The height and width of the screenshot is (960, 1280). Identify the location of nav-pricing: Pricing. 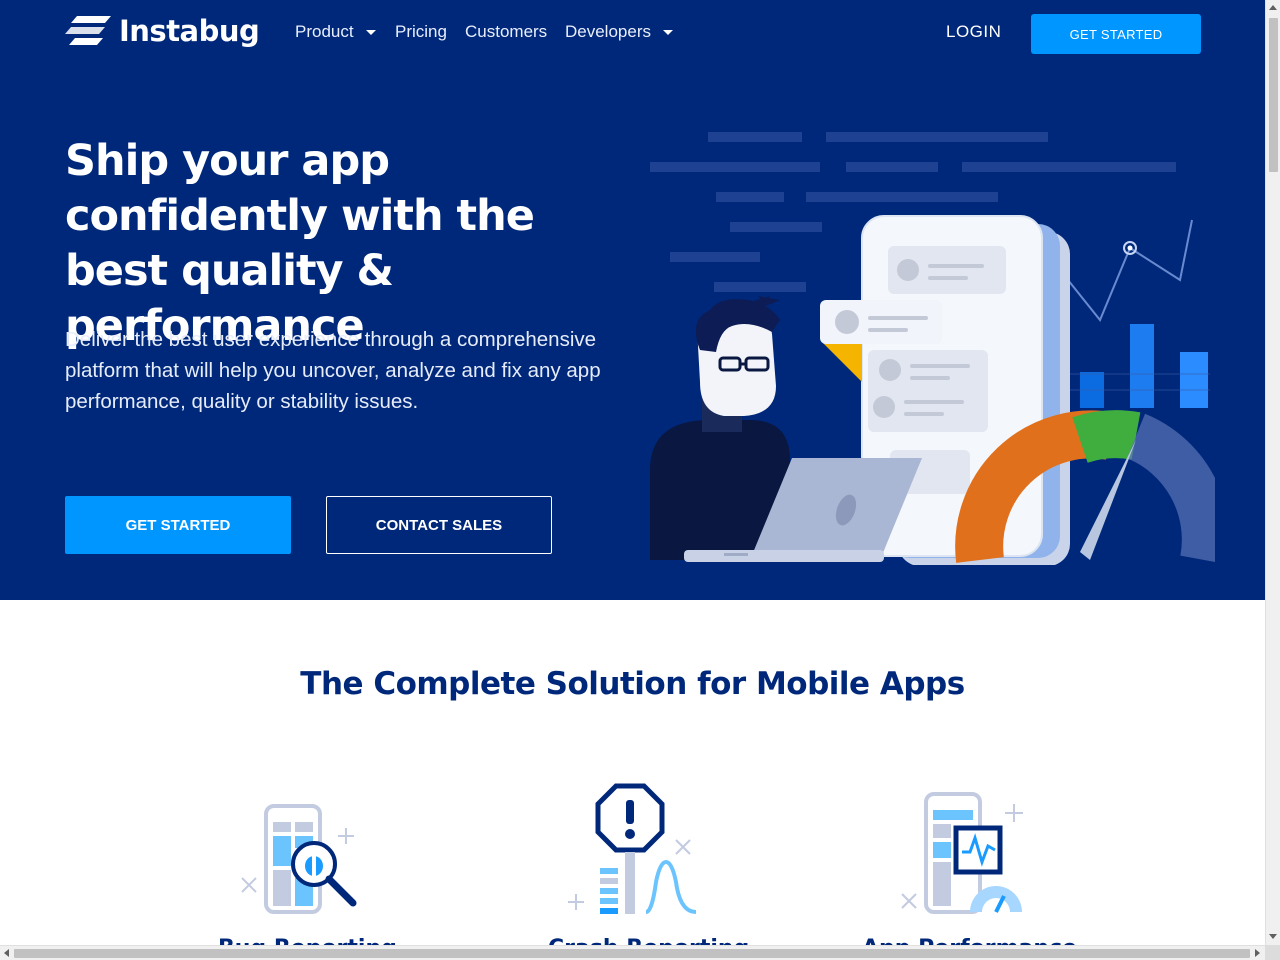
(421, 32).